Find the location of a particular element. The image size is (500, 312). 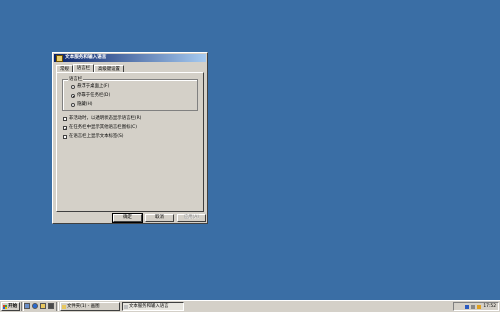

dialog-title: 文本服务和输入语言 is located at coordinates (86, 57).